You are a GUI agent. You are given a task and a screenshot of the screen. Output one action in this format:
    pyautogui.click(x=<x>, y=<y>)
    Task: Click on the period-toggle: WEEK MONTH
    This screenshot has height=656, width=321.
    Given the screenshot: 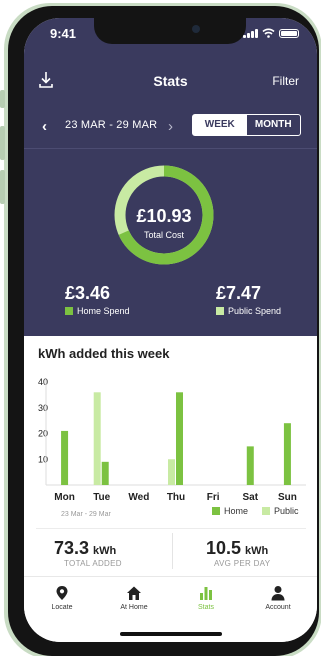 What is the action you would take?
    pyautogui.click(x=246, y=125)
    